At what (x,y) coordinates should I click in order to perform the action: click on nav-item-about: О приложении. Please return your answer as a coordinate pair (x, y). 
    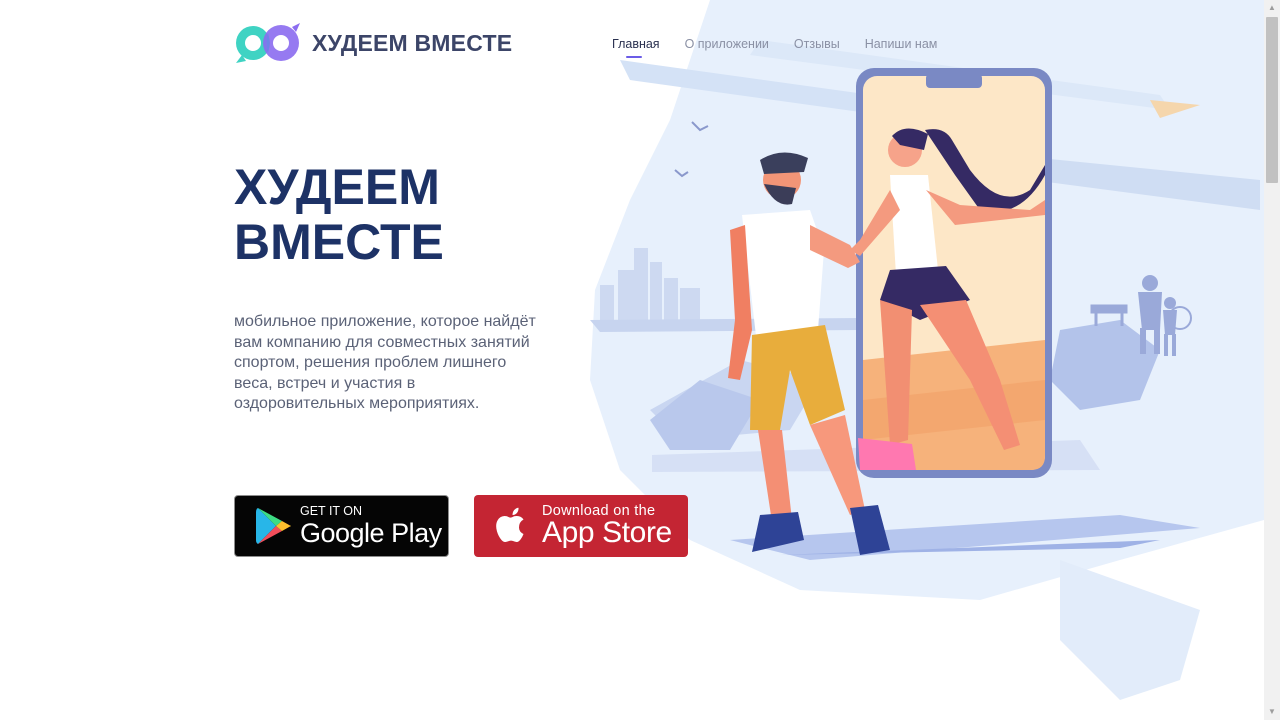
    Looking at the image, I should click on (727, 44).